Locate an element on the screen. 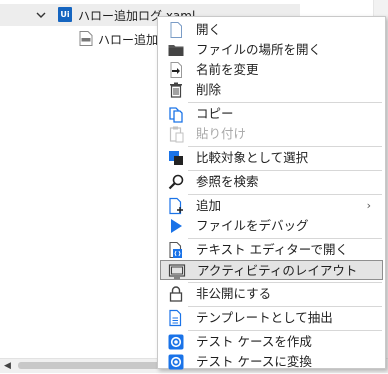 This screenshot has width=388, height=374. trash-icon is located at coordinates (176, 90).